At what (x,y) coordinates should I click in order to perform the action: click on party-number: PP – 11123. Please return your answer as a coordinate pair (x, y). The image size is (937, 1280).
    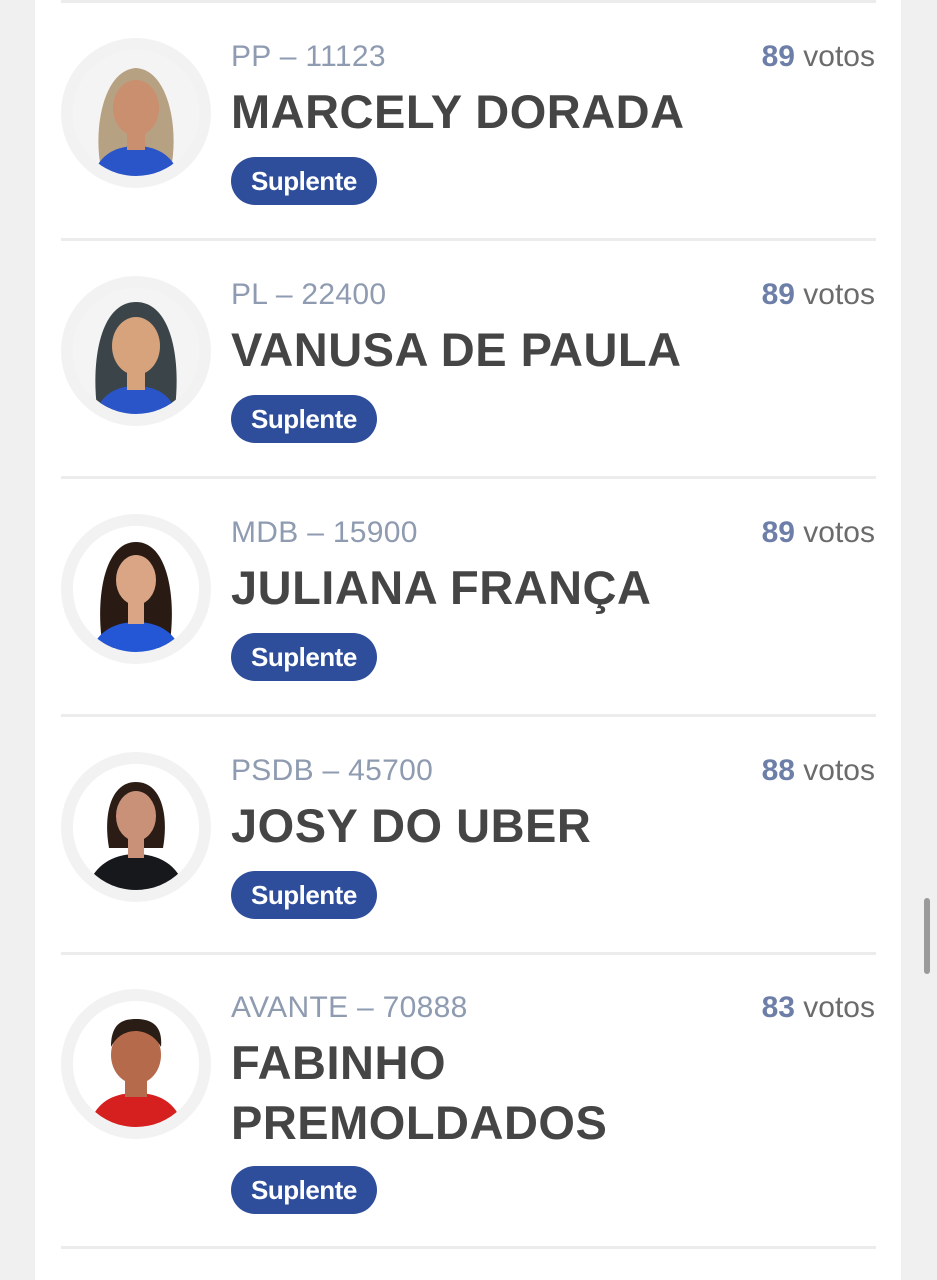
    Looking at the image, I should click on (308, 56).